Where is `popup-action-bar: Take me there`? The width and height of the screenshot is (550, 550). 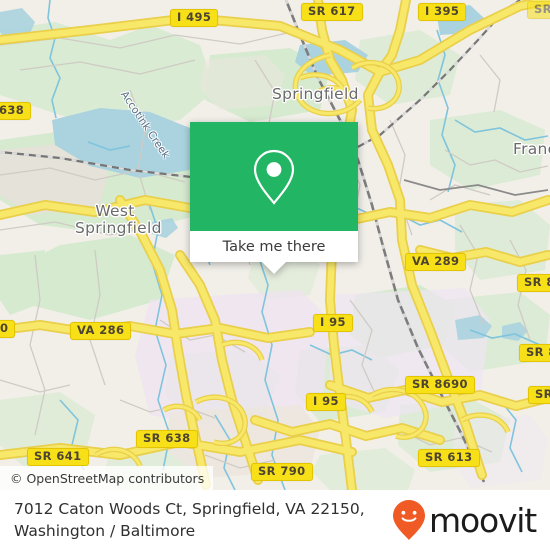 popup-action-bar: Take me there is located at coordinates (274, 246).